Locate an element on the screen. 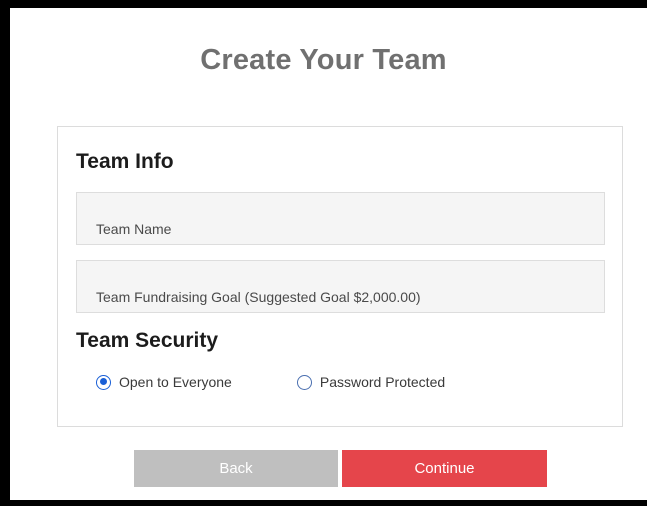  page-title: Create Your Team is located at coordinates (323, 60).